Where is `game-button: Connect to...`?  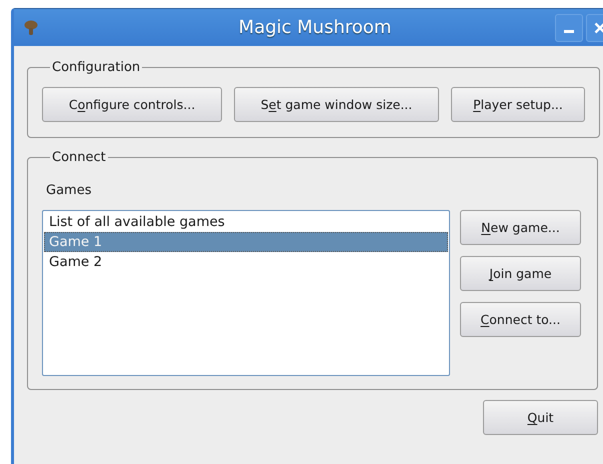
game-button: Connect to... is located at coordinates (520, 319).